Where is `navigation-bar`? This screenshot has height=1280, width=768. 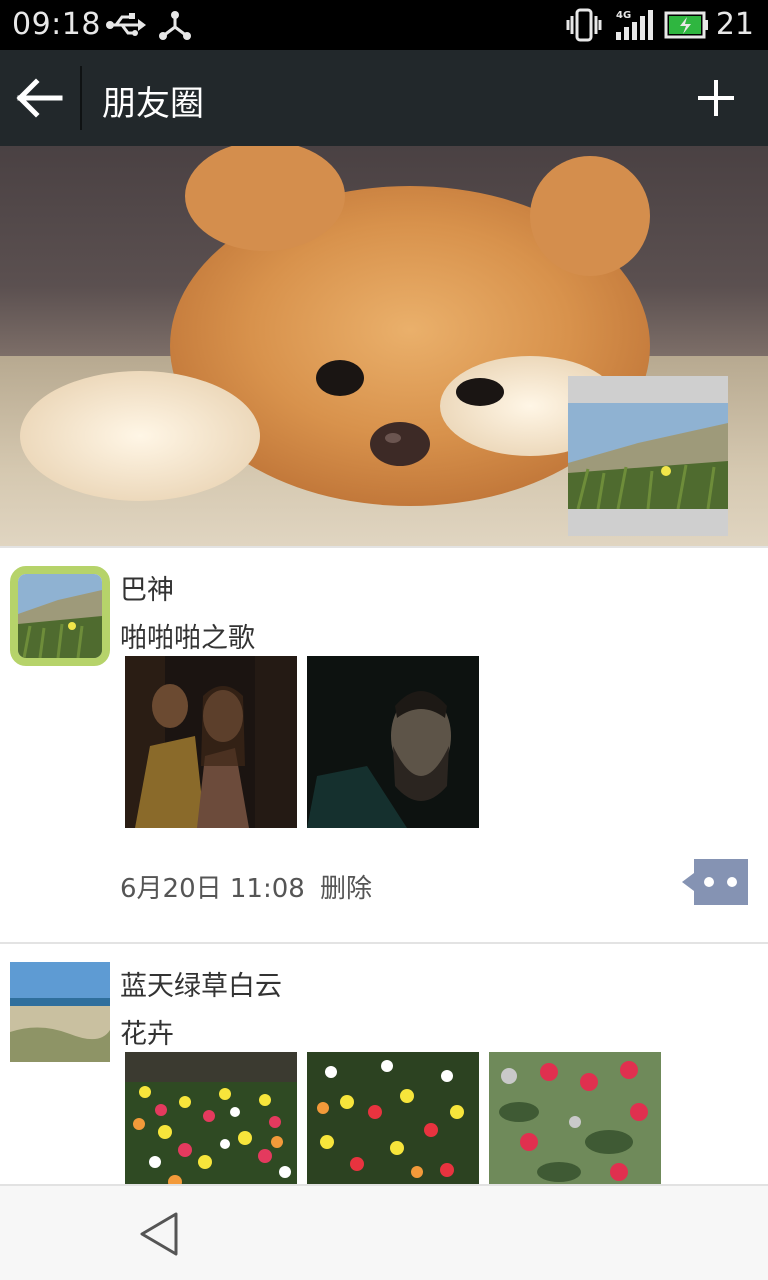
navigation-bar is located at coordinates (384, 1232).